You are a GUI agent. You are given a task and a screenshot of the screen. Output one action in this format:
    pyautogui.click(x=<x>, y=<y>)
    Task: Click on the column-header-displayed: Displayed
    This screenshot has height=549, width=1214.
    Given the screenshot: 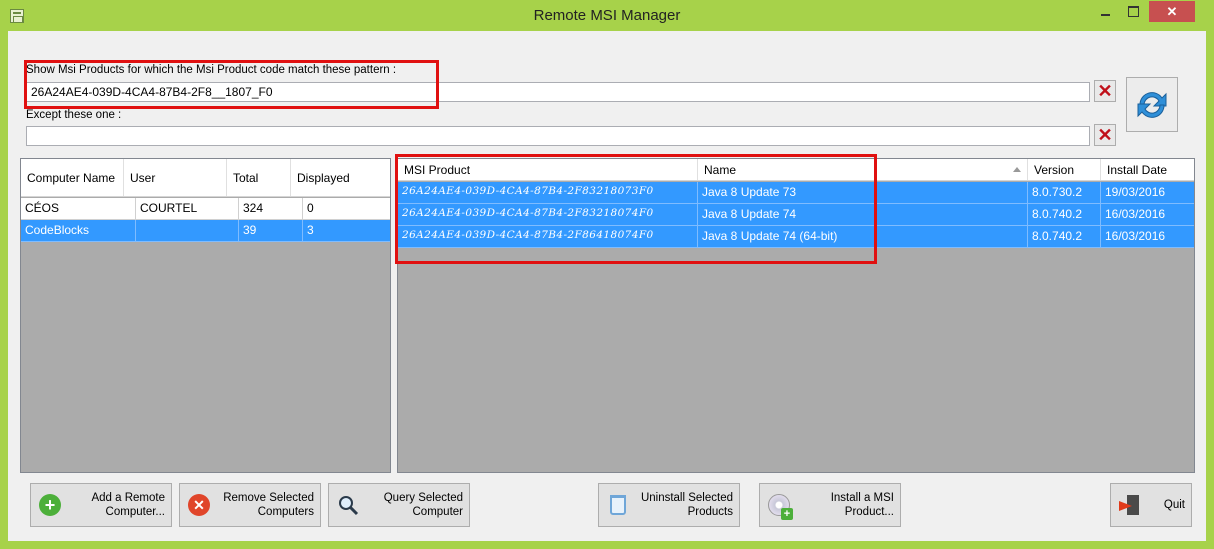 What is the action you would take?
    pyautogui.click(x=340, y=177)
    